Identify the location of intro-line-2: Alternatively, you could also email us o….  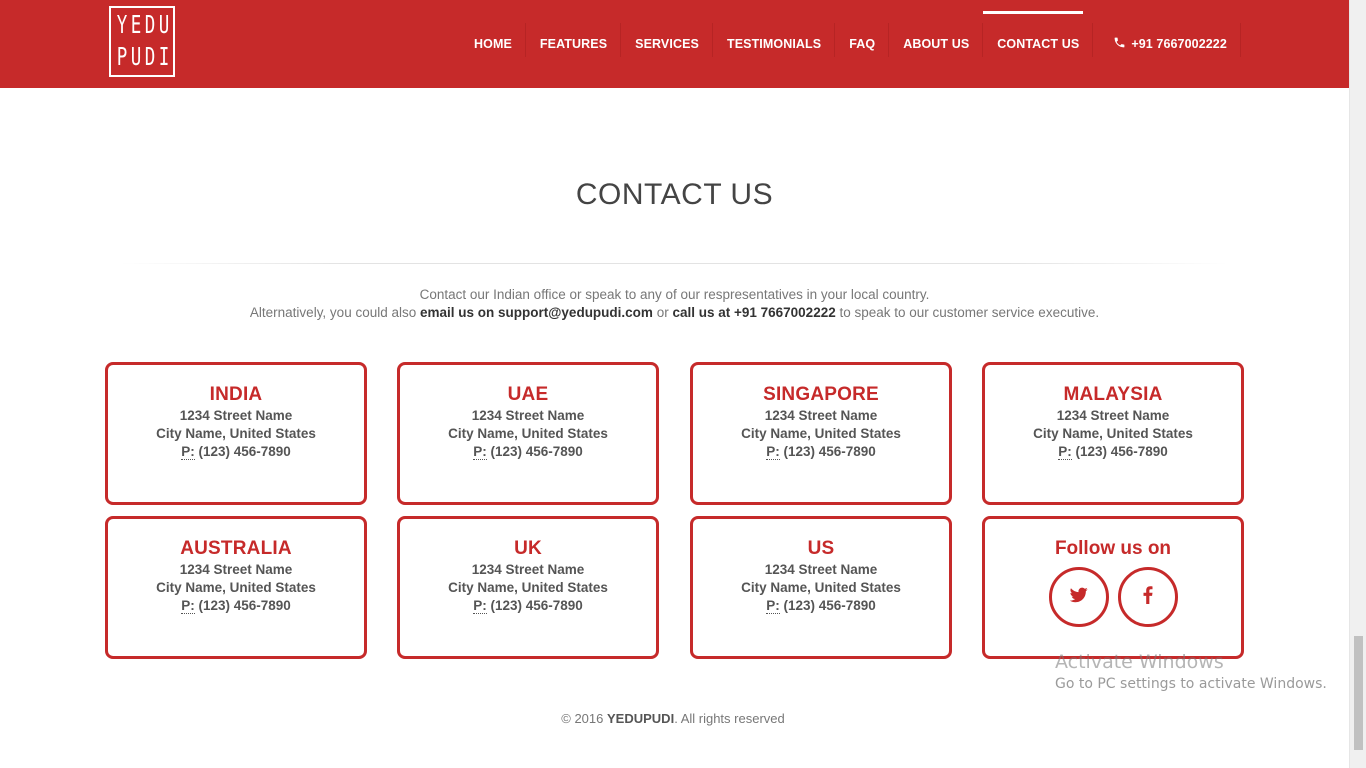
(674, 312).